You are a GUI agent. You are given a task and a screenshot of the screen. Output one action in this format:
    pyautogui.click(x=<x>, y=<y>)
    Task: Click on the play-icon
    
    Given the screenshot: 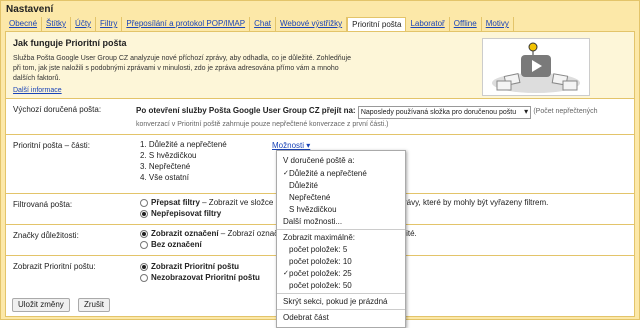 What is the action you would take?
    pyautogui.click(x=536, y=66)
    